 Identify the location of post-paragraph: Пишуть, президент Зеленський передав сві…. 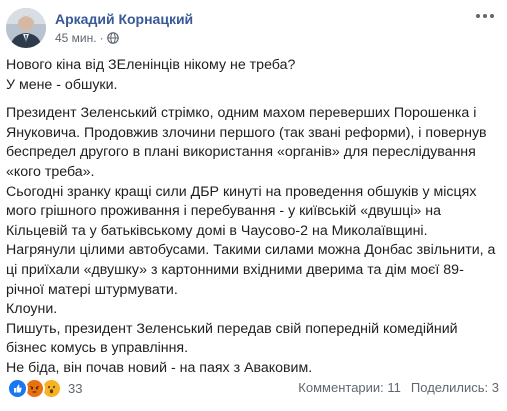
(232, 338).